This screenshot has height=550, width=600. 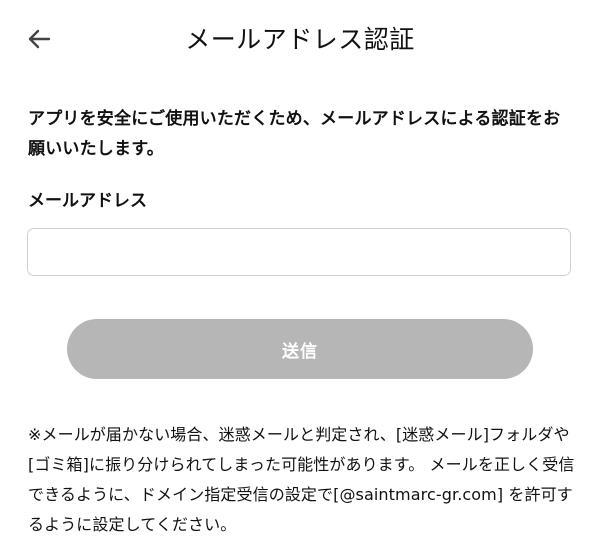 What do you see at coordinates (87, 201) in the screenshot?
I see `email-label: メールアドレス` at bounding box center [87, 201].